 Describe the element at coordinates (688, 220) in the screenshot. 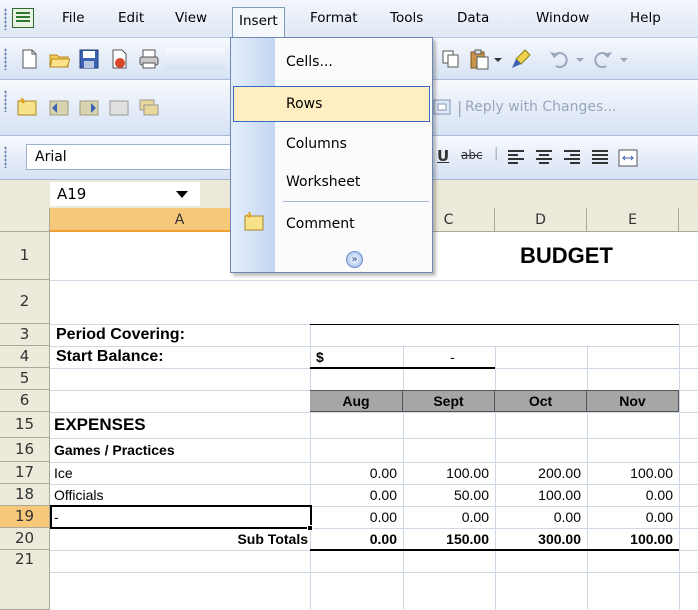

I see `column-header-f` at that location.